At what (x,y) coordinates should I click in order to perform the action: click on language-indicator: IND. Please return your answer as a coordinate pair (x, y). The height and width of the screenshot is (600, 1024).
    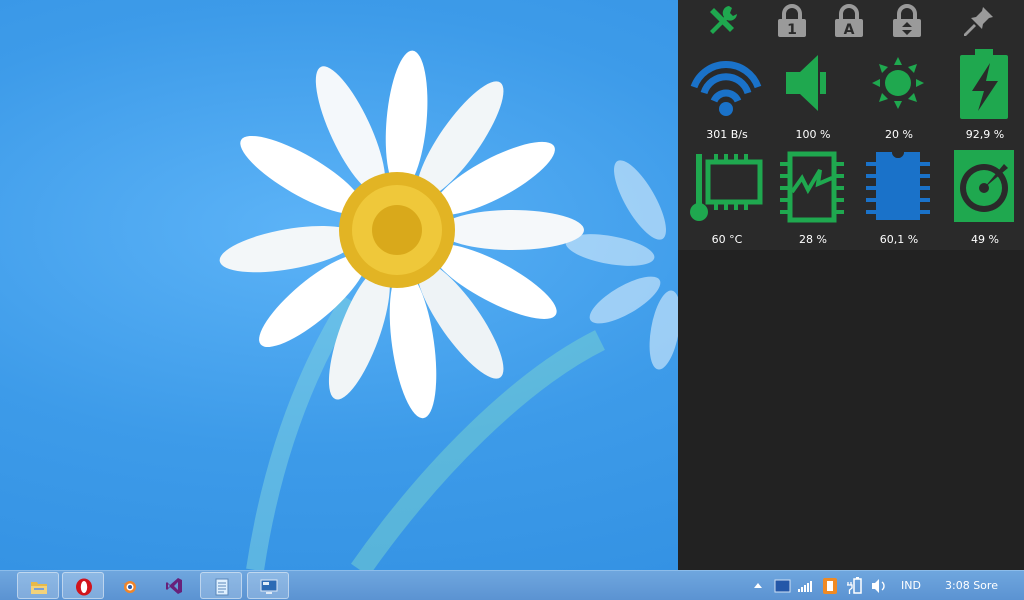
    Looking at the image, I should click on (914, 585).